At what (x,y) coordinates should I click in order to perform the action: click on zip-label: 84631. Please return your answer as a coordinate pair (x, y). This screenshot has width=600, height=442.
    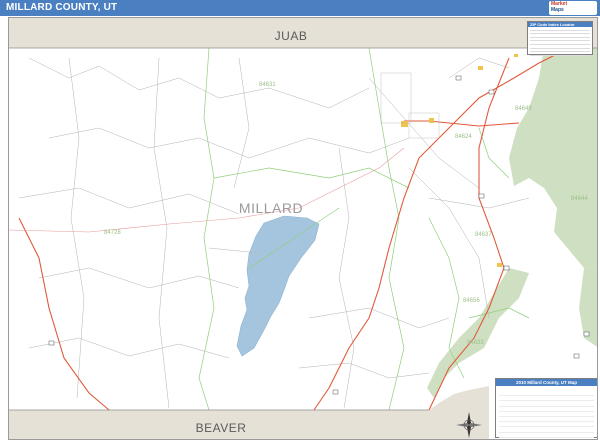
    Looking at the image, I should click on (267, 85).